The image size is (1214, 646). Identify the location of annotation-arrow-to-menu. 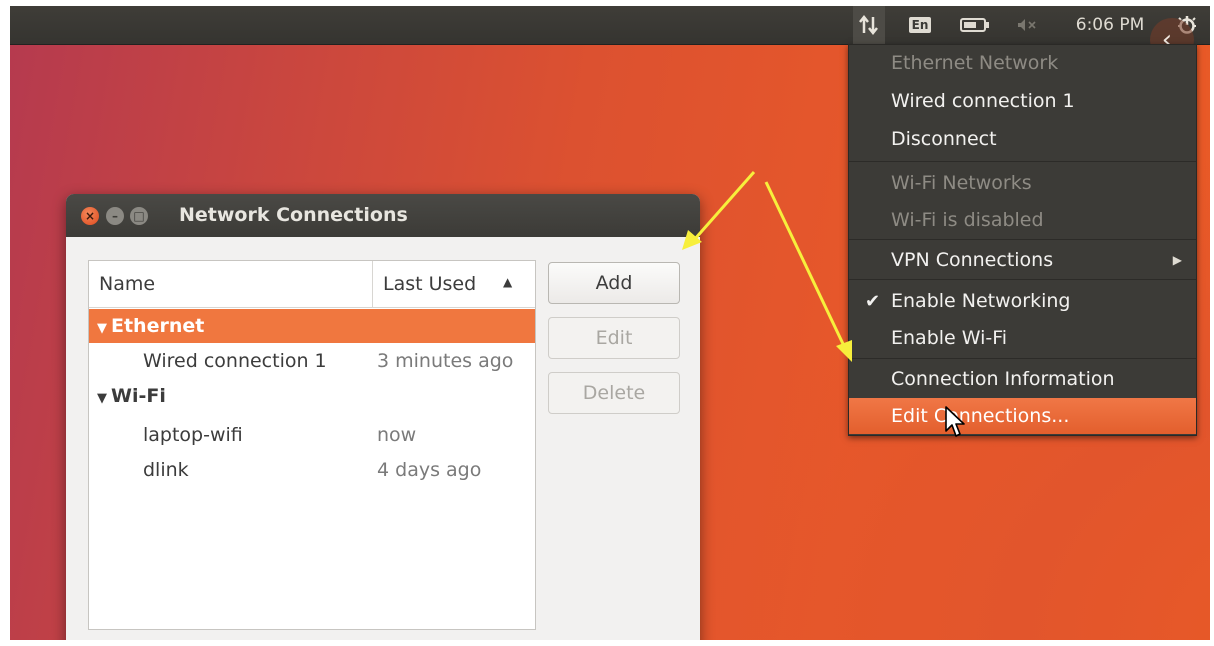
(808, 271).